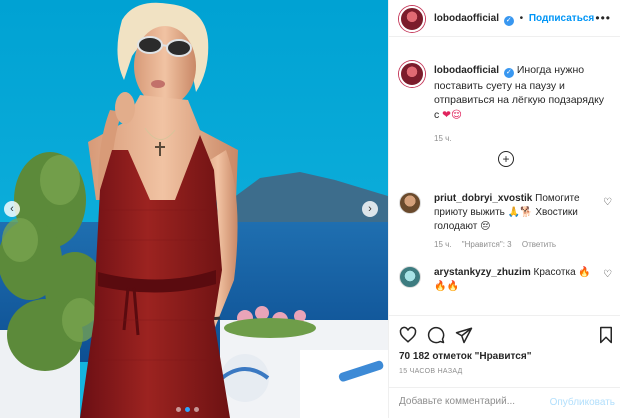 The width and height of the screenshot is (620, 418). I want to click on chevron-left-icon: ‹, so click(12, 208).